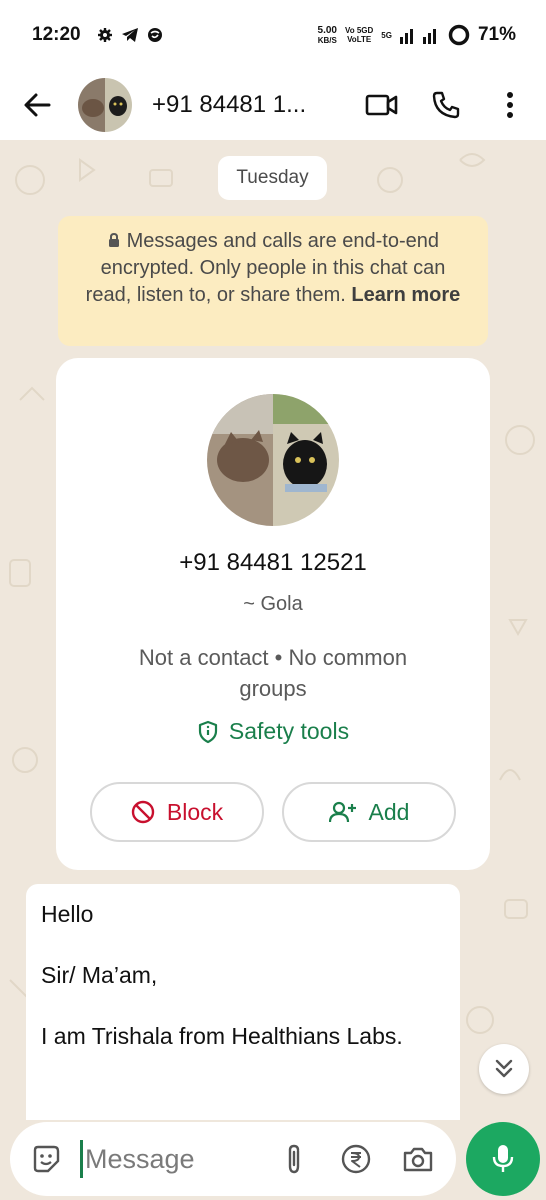 This screenshot has width=546, height=1200. What do you see at coordinates (195, 811) in the screenshot?
I see `block-label: Block` at bounding box center [195, 811].